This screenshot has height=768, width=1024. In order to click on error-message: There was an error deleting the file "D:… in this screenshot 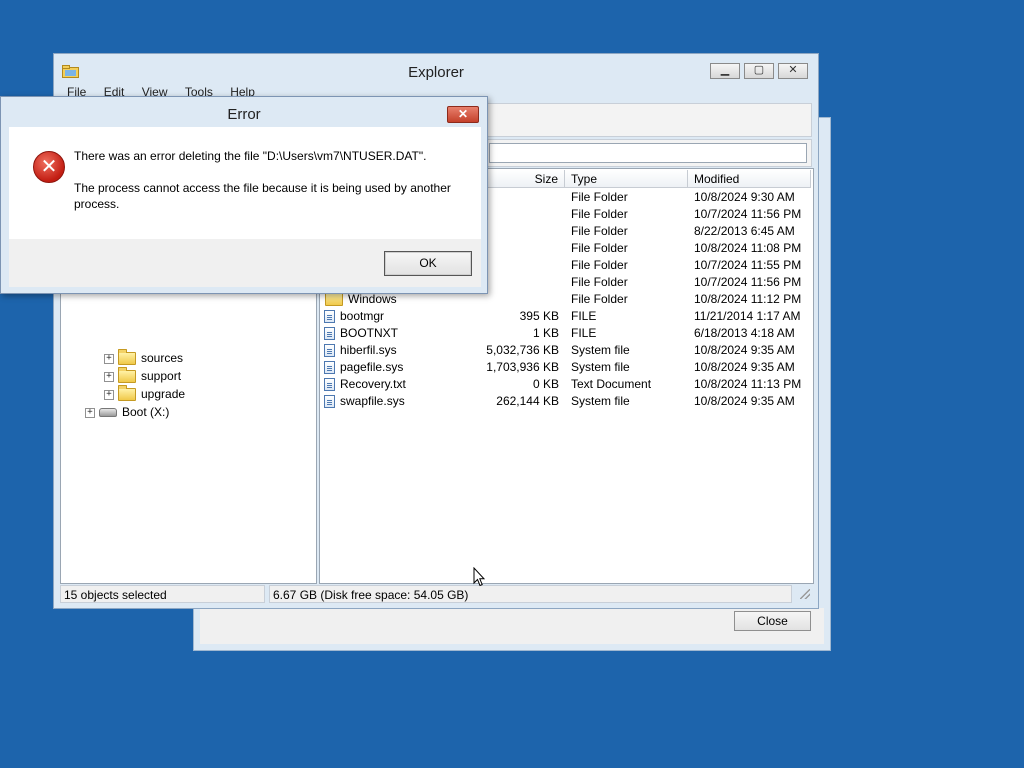, I will do `click(250, 156)`.